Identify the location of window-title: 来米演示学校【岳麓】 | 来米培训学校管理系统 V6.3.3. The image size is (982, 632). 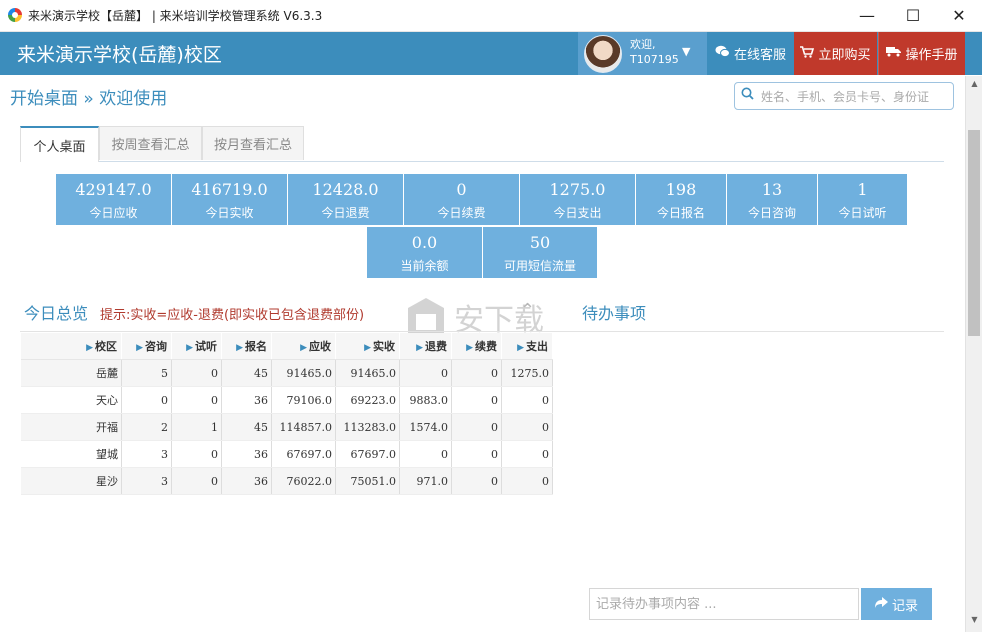
(175, 16).